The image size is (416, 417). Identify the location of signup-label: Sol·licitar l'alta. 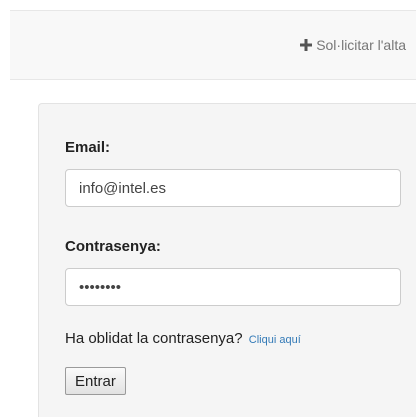
(361, 45).